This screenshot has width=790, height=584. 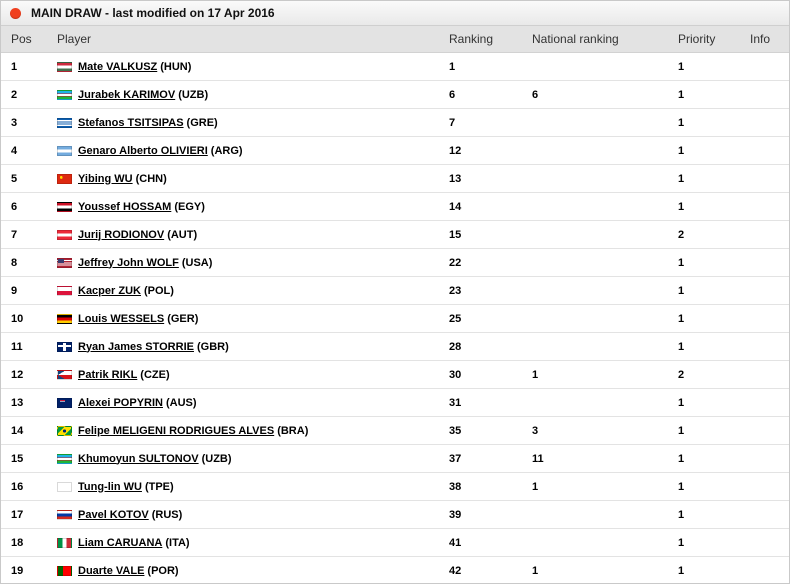 I want to click on player-name-link: Kacper ZUK, so click(x=109, y=291).